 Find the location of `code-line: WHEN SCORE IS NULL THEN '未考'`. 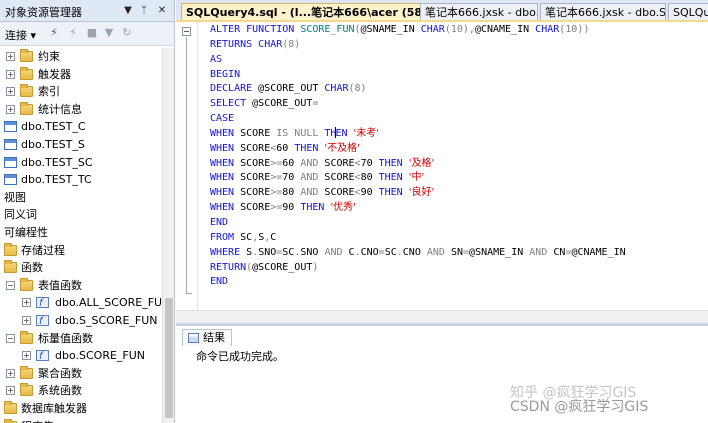

code-line: WHEN SCORE IS NULL THEN '未考' is located at coordinates (418, 134).